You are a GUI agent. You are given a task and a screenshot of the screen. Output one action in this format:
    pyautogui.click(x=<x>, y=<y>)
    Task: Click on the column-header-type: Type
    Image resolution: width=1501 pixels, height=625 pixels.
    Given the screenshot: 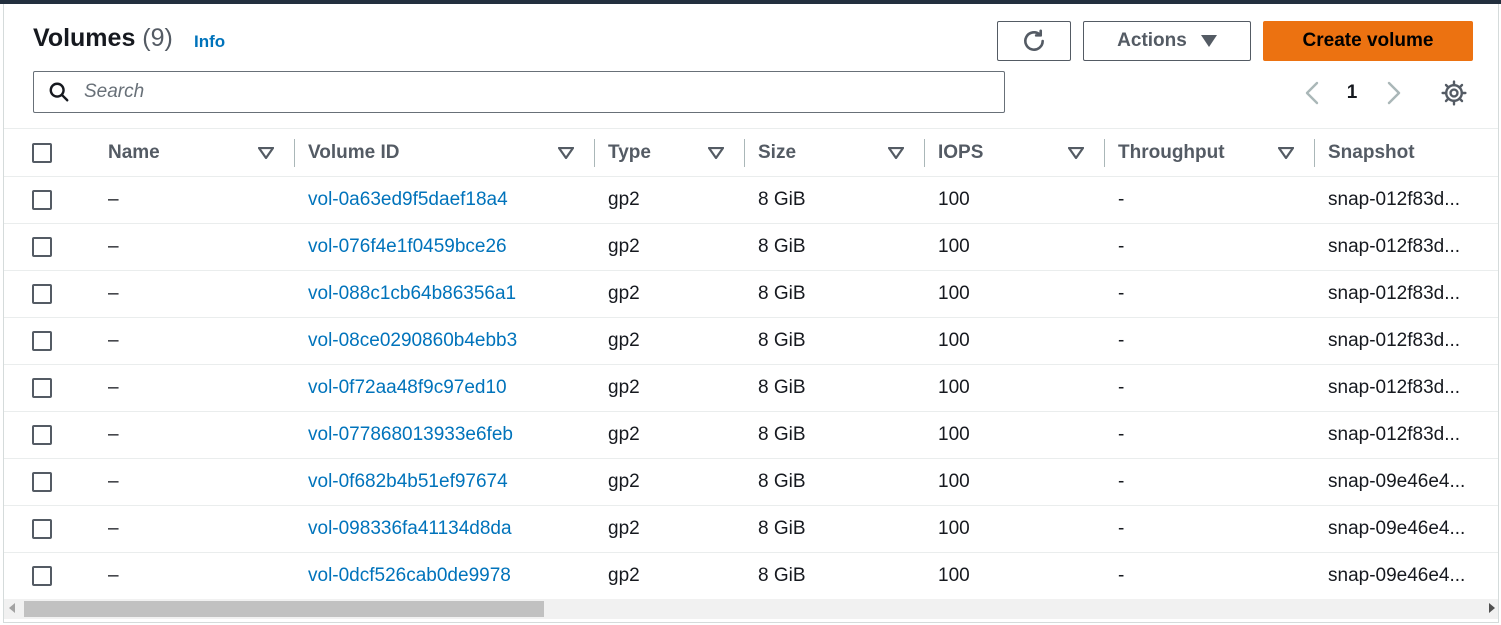 What is the action you would take?
    pyautogui.click(x=669, y=153)
    